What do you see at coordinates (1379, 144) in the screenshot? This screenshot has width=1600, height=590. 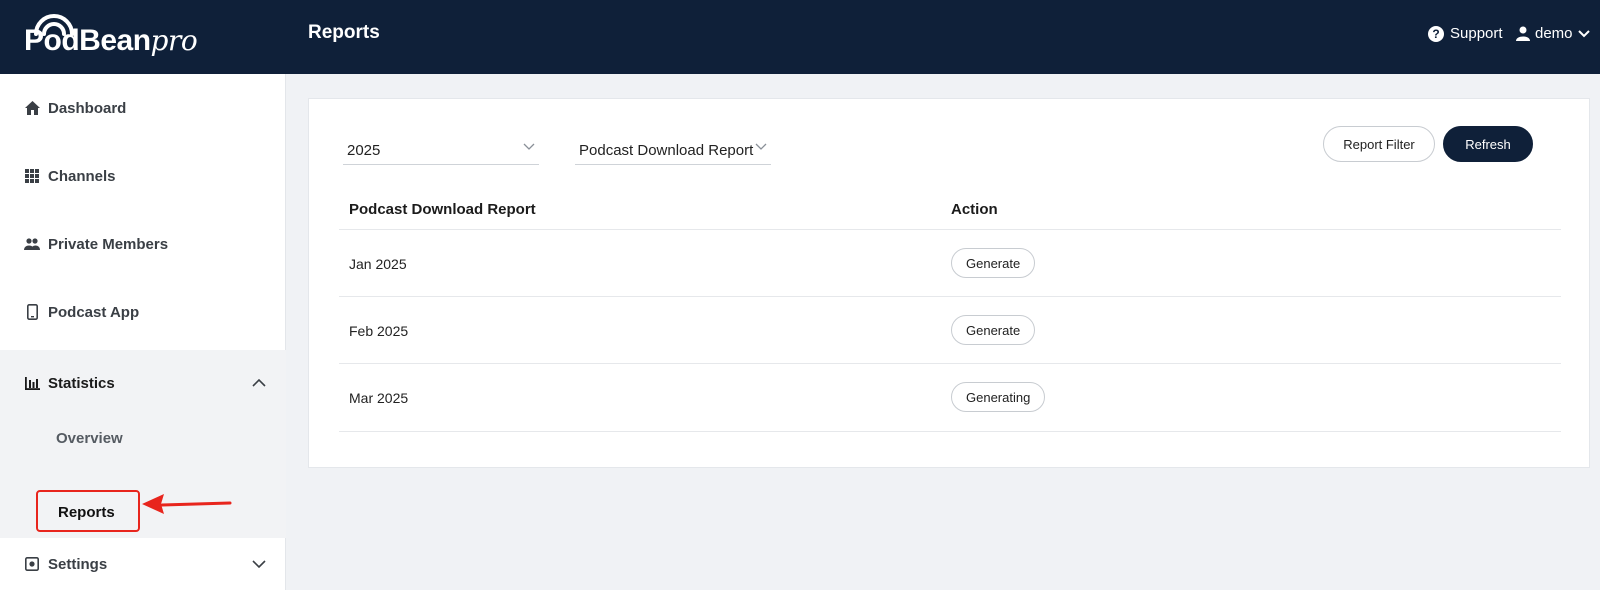 I see `report-filter-button: Report Filter` at bounding box center [1379, 144].